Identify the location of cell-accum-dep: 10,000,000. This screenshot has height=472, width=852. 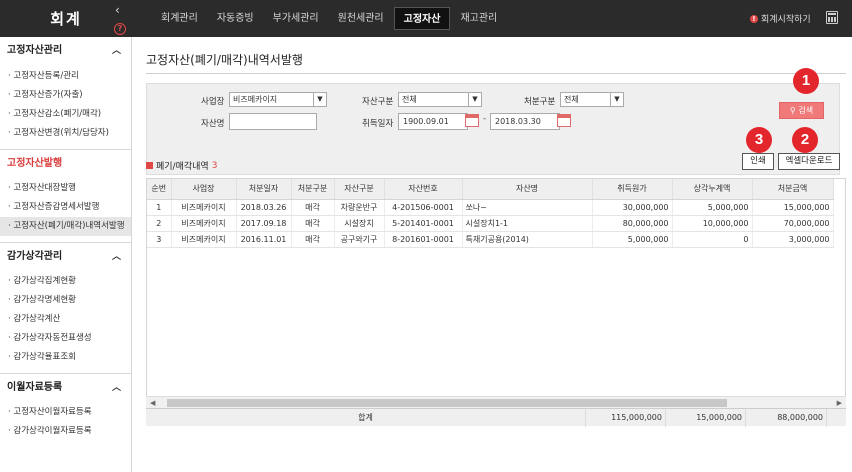
(712, 223).